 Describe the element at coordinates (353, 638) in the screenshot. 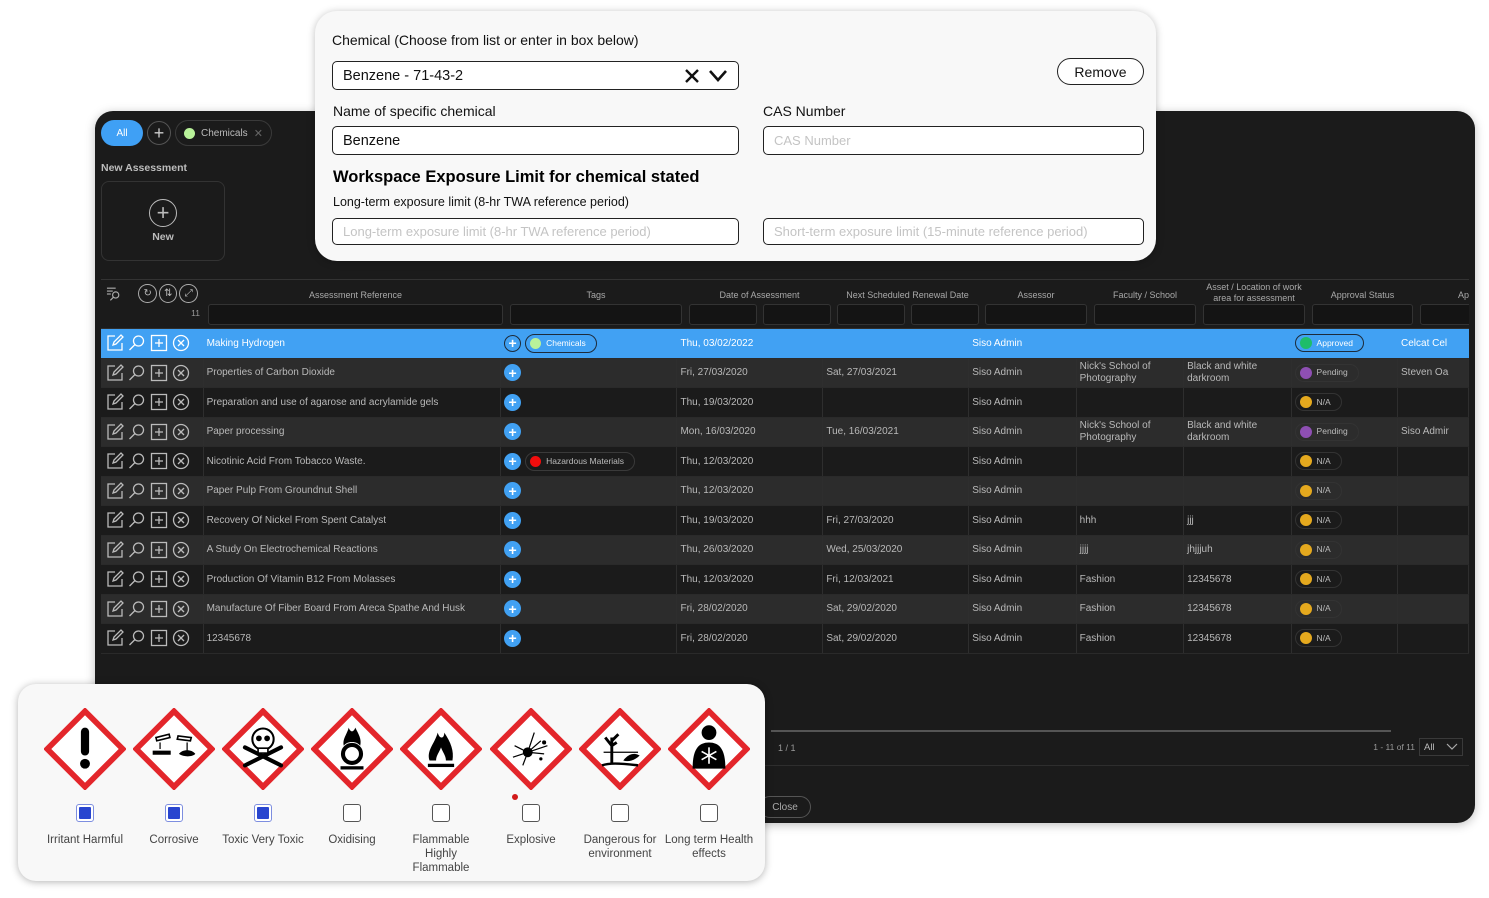

I see `cell-assessment-reference: 12345678` at that location.